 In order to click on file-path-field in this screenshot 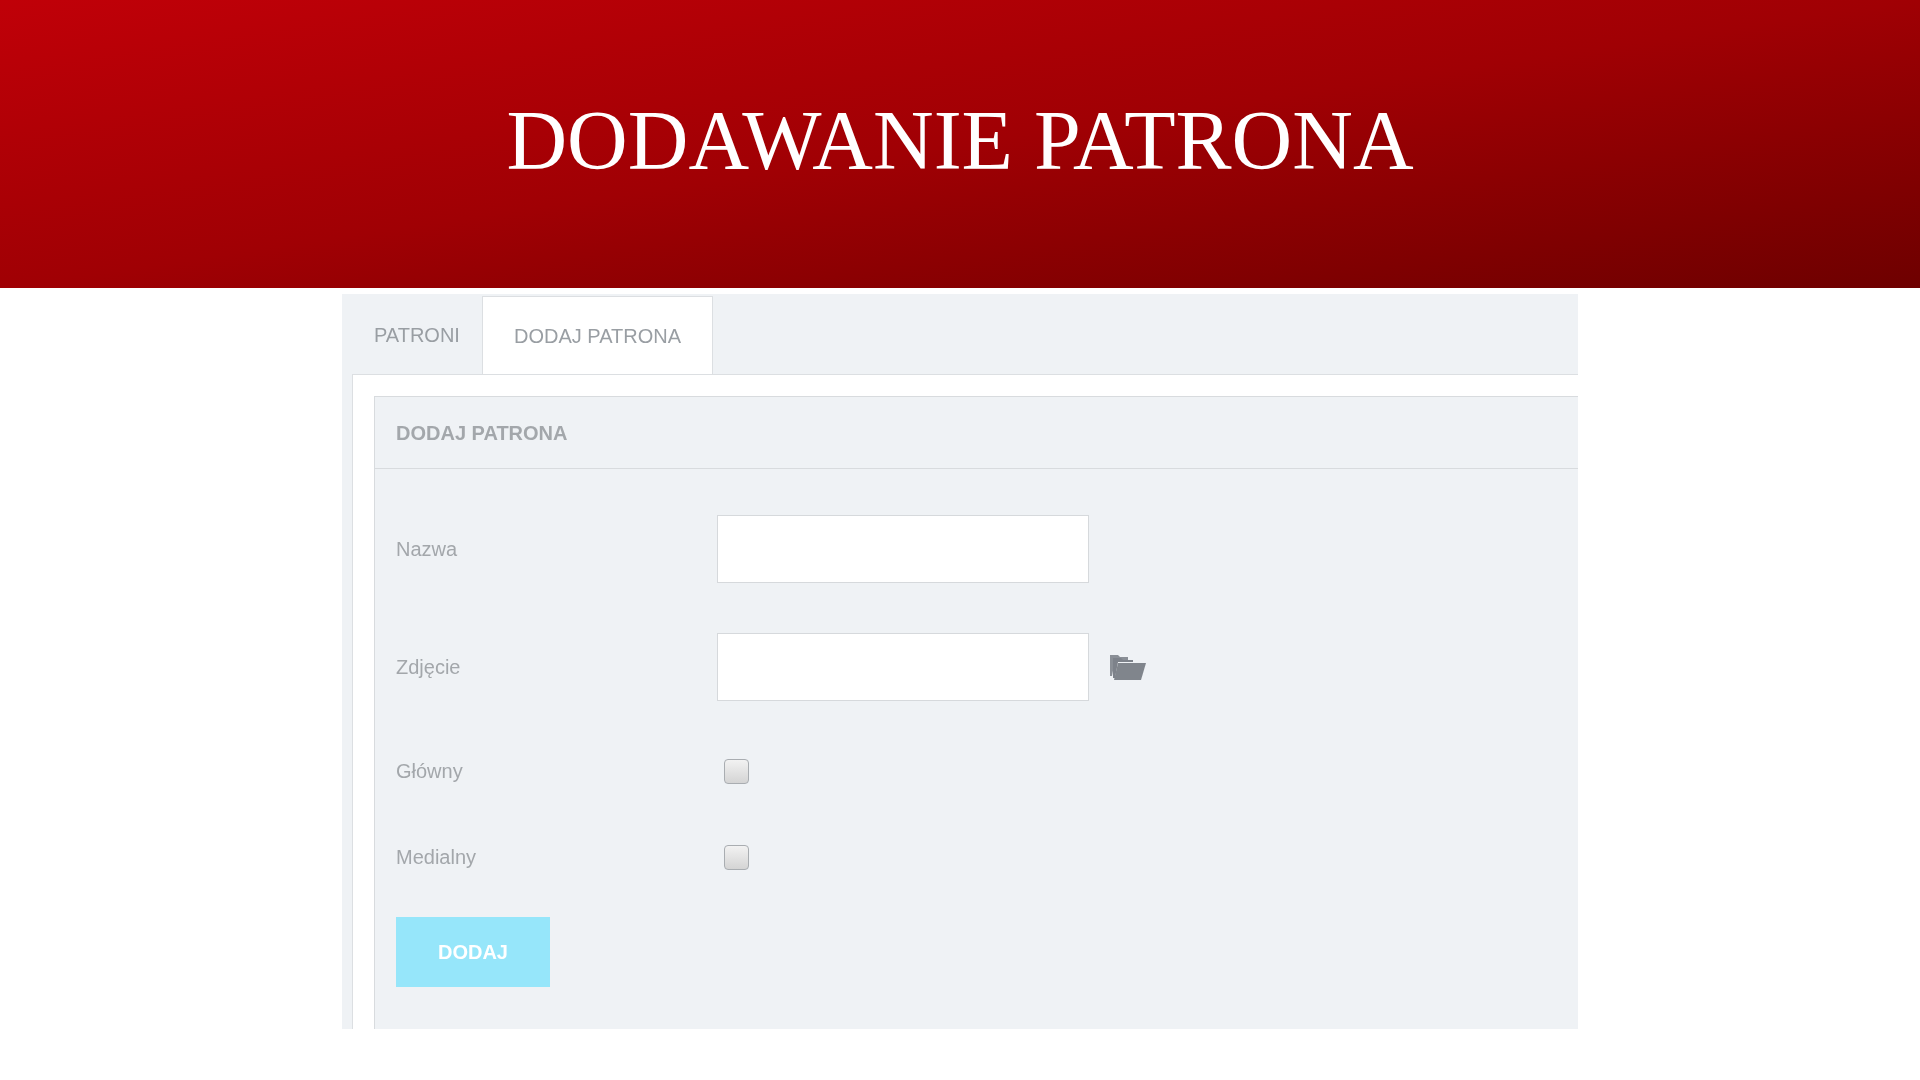, I will do `click(903, 667)`.